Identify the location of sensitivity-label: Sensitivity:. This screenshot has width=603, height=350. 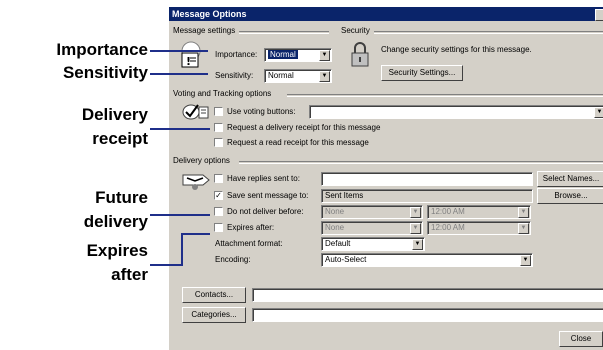
(234, 75).